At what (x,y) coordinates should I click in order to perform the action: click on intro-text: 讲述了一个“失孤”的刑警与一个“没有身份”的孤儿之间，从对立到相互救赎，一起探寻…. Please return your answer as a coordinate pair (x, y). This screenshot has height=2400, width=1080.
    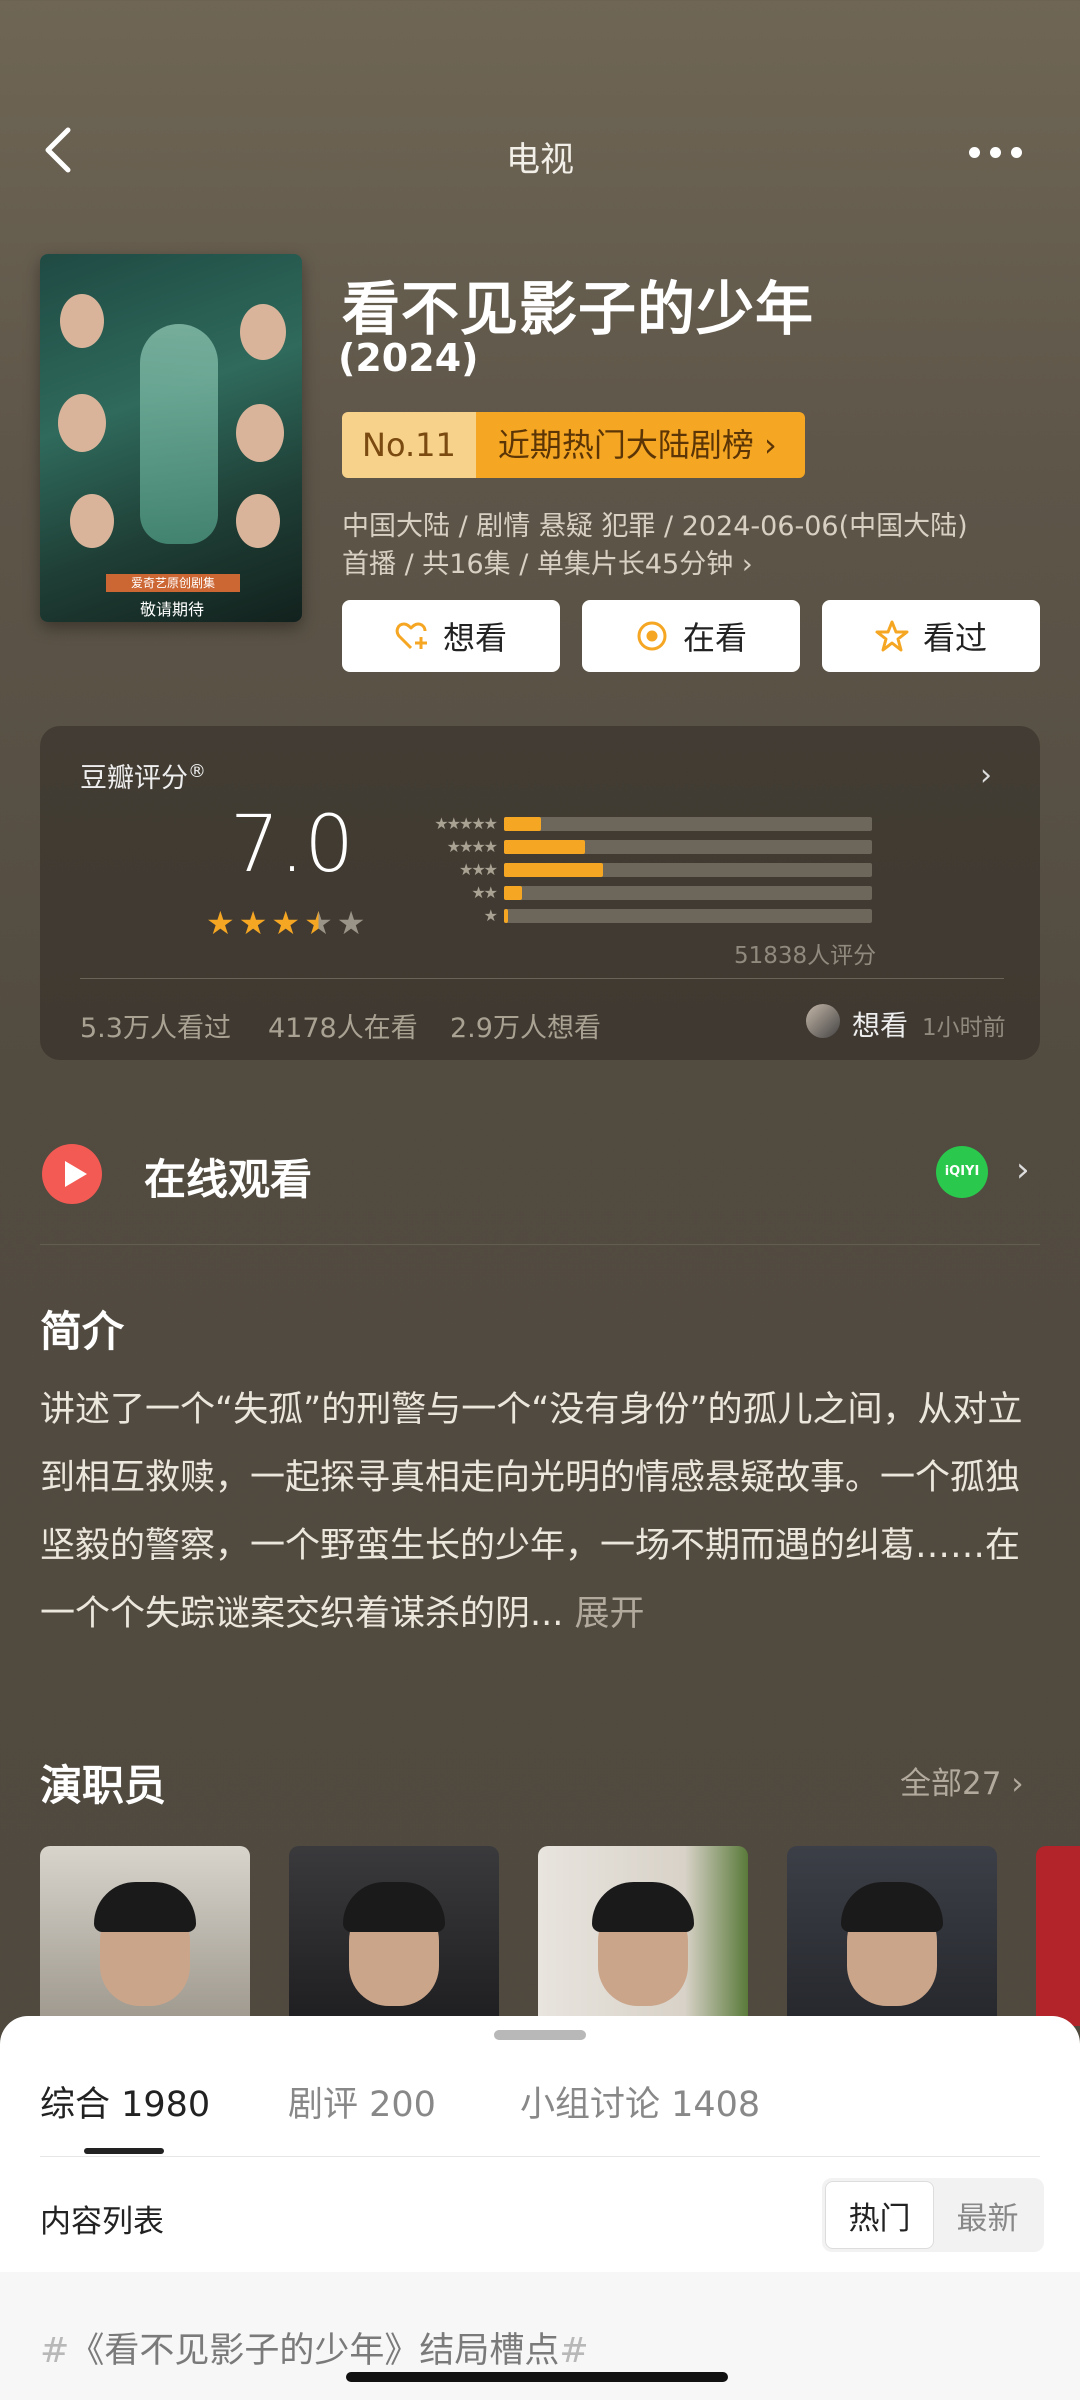
    Looking at the image, I should click on (531, 1512).